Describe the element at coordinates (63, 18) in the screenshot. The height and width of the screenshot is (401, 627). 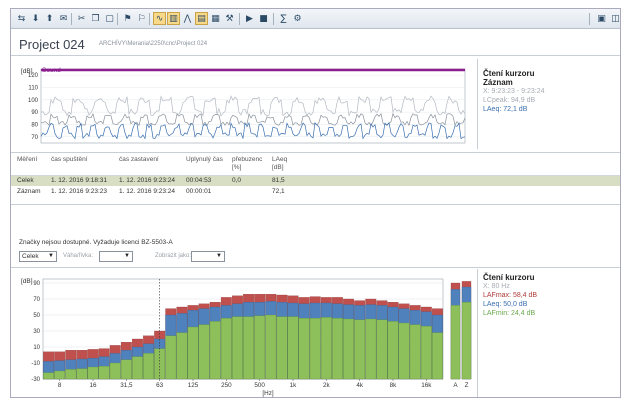
I see `mail-icon: ✉` at that location.